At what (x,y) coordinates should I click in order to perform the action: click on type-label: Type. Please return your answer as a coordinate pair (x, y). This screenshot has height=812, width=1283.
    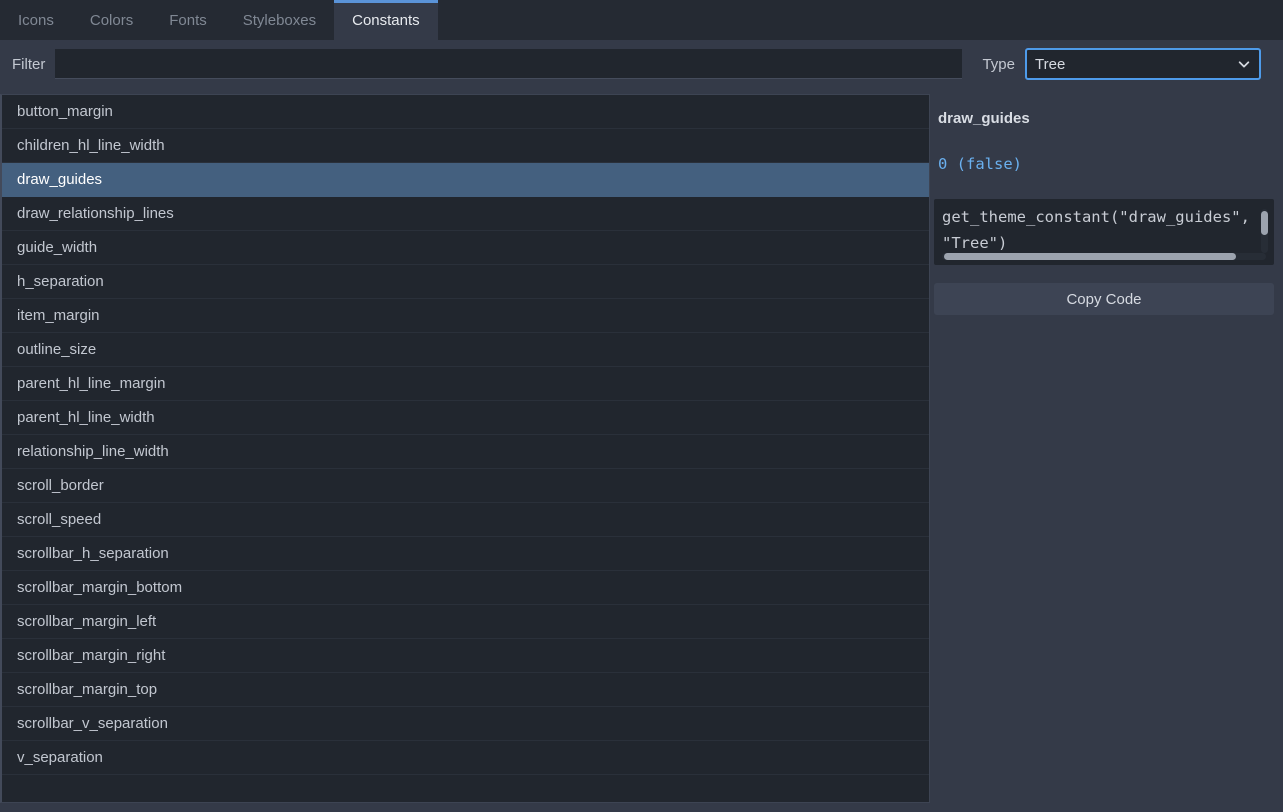
    Looking at the image, I should click on (998, 64).